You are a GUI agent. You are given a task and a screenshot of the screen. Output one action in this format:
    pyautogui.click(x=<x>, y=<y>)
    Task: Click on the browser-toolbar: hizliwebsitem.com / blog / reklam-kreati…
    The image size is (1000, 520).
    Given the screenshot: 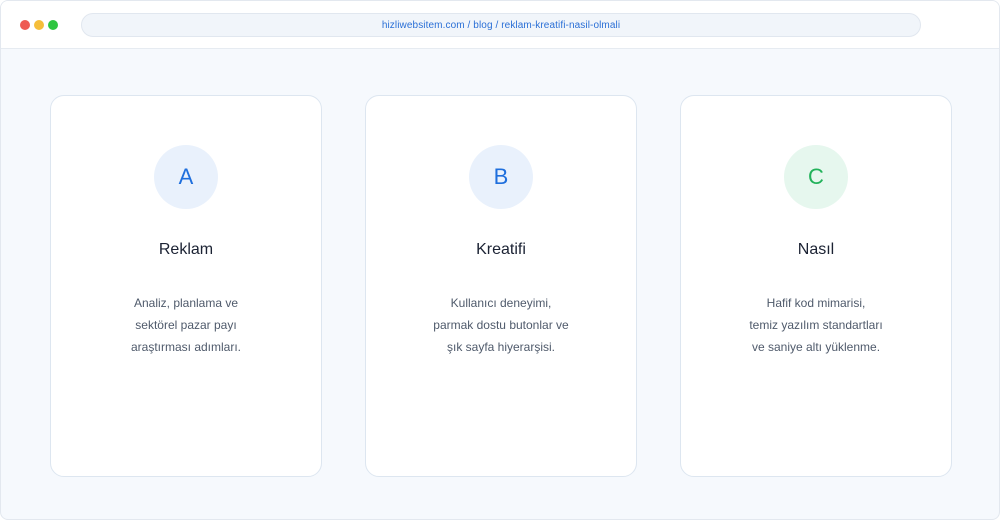 What is the action you would take?
    pyautogui.click(x=500, y=25)
    